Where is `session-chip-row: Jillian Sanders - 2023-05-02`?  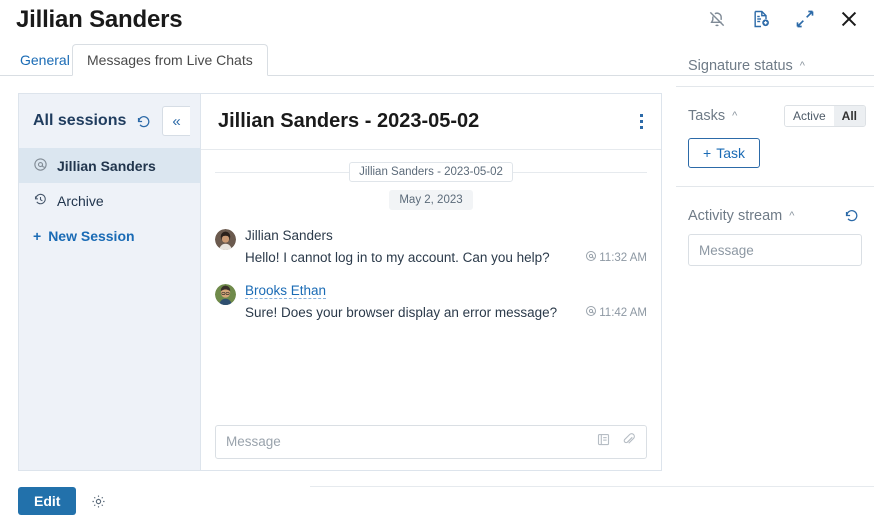 session-chip-row: Jillian Sanders - 2023-05-02 is located at coordinates (431, 172).